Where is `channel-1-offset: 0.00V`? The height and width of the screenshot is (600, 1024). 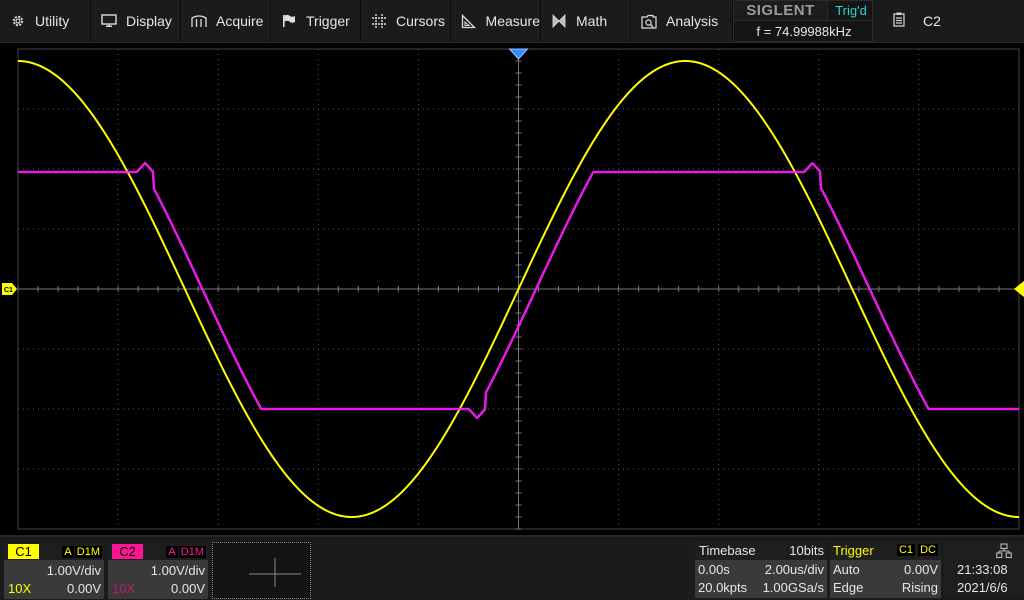
channel-1-offset: 0.00V is located at coordinates (84, 588).